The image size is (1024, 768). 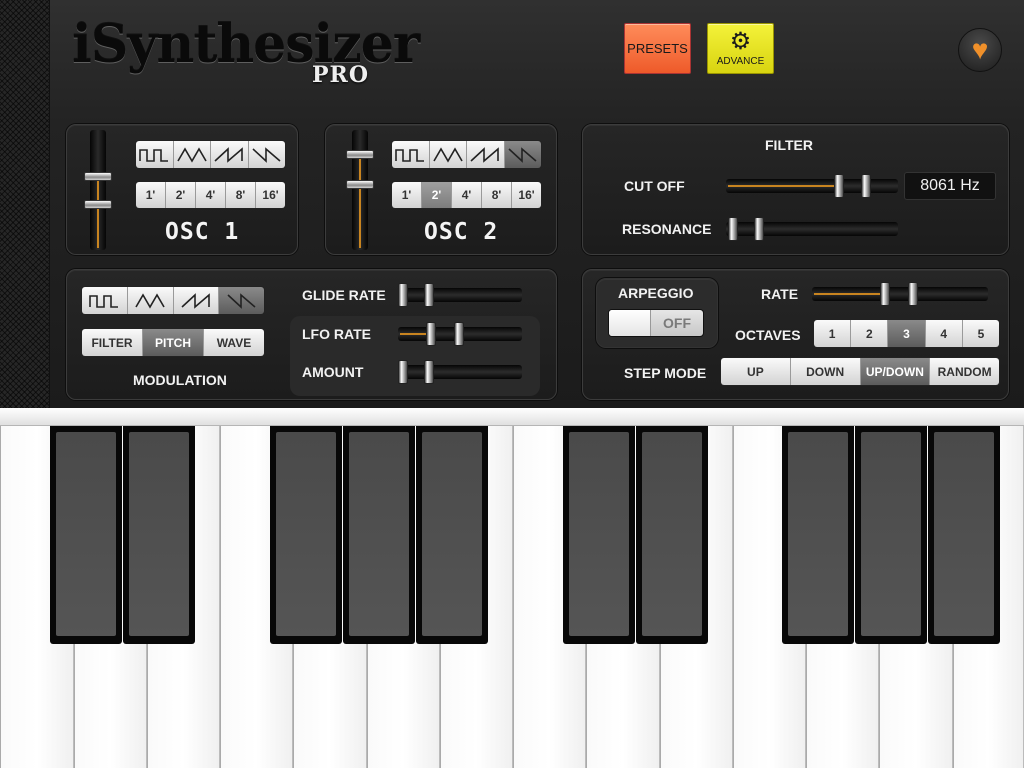 What do you see at coordinates (900, 294) in the screenshot?
I see `arp-rate-slider` at bounding box center [900, 294].